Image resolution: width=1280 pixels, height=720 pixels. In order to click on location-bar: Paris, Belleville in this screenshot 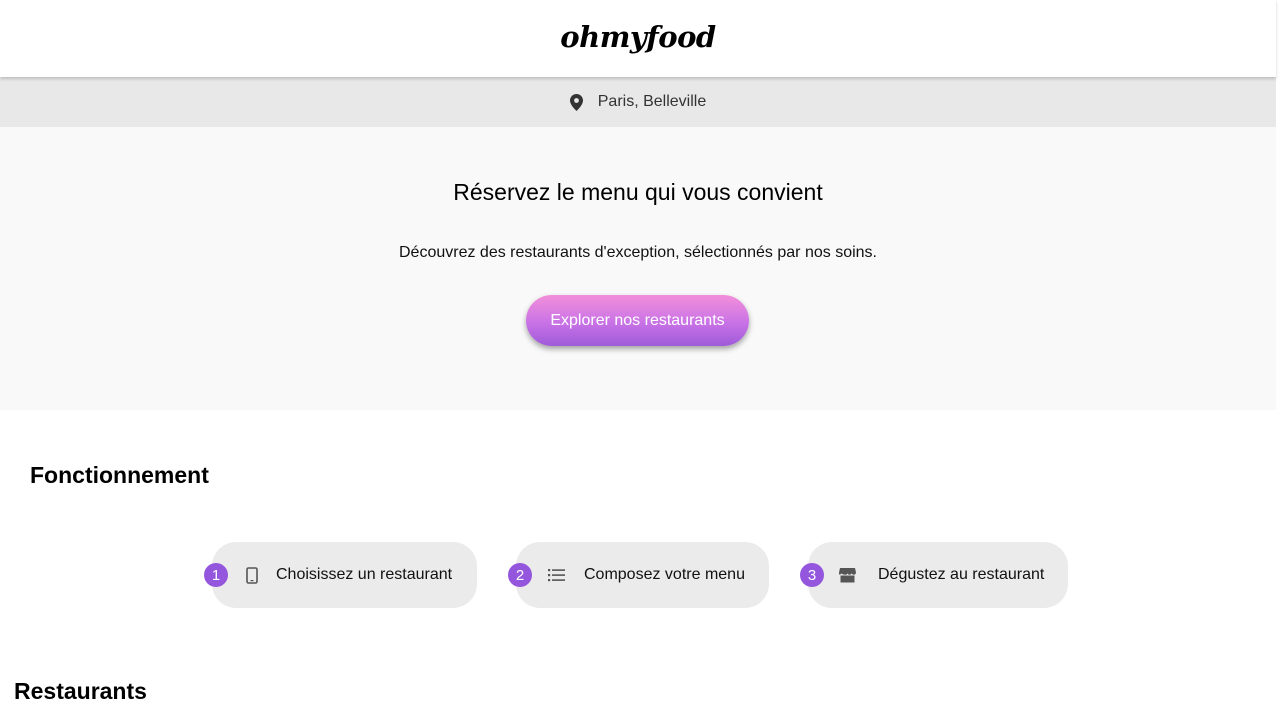, I will do `click(638, 102)`.